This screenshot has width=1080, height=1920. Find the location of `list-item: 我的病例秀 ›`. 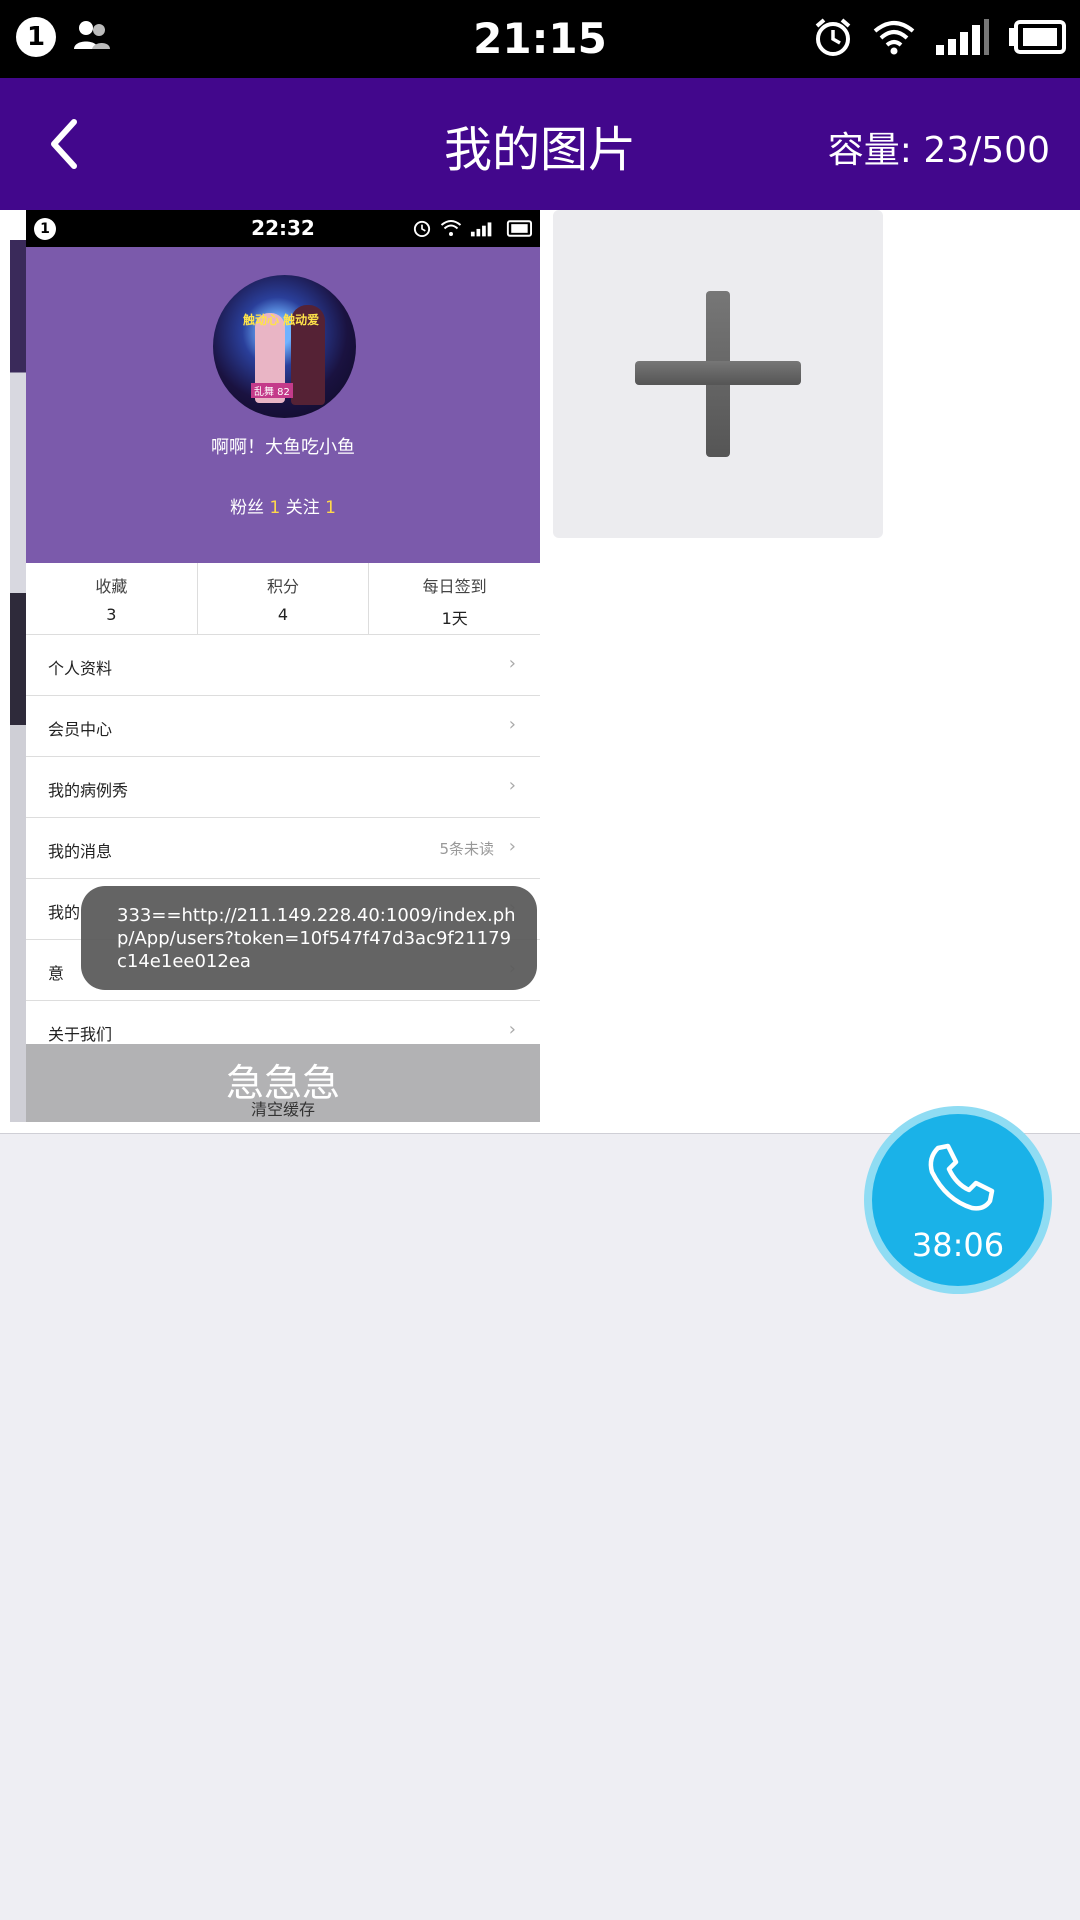

list-item: 我的病例秀 › is located at coordinates (283, 787).